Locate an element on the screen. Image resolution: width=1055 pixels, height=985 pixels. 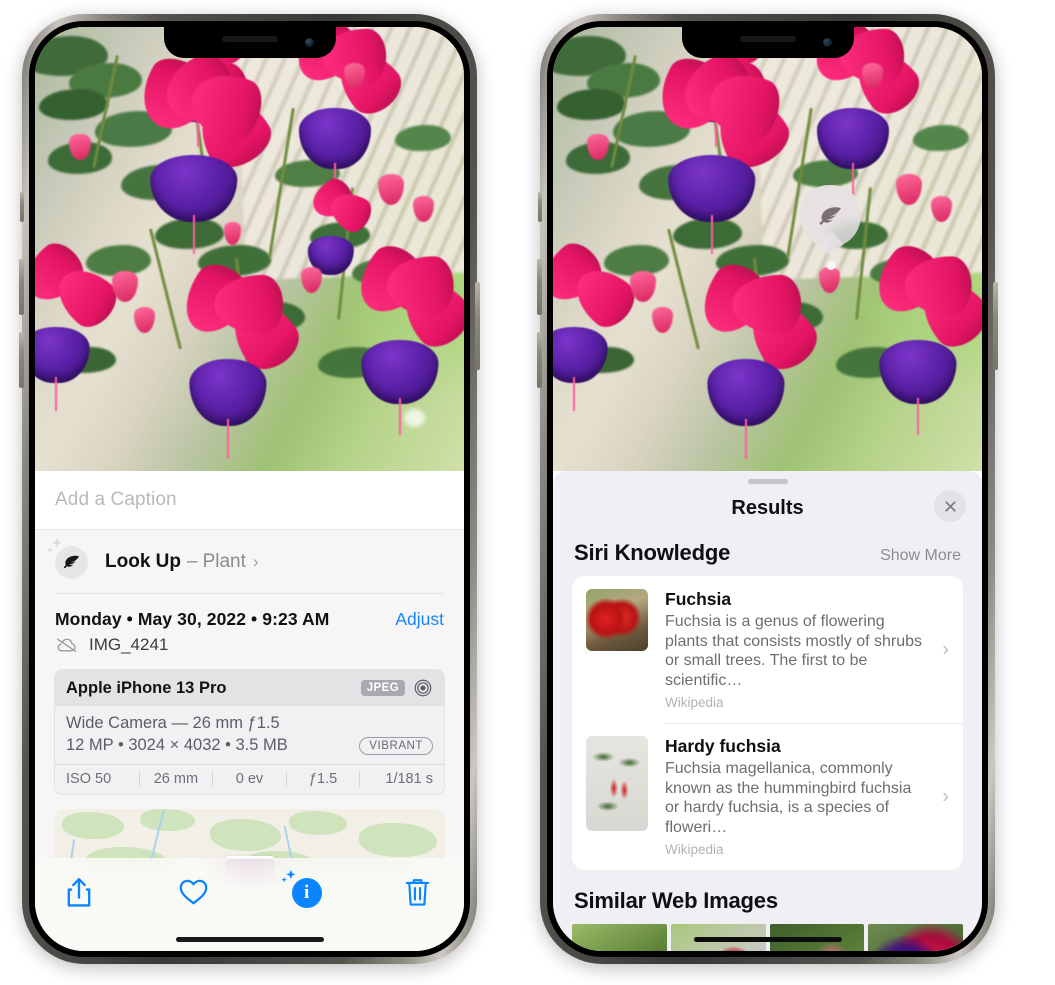
results-title: Results is located at coordinates (767, 507).